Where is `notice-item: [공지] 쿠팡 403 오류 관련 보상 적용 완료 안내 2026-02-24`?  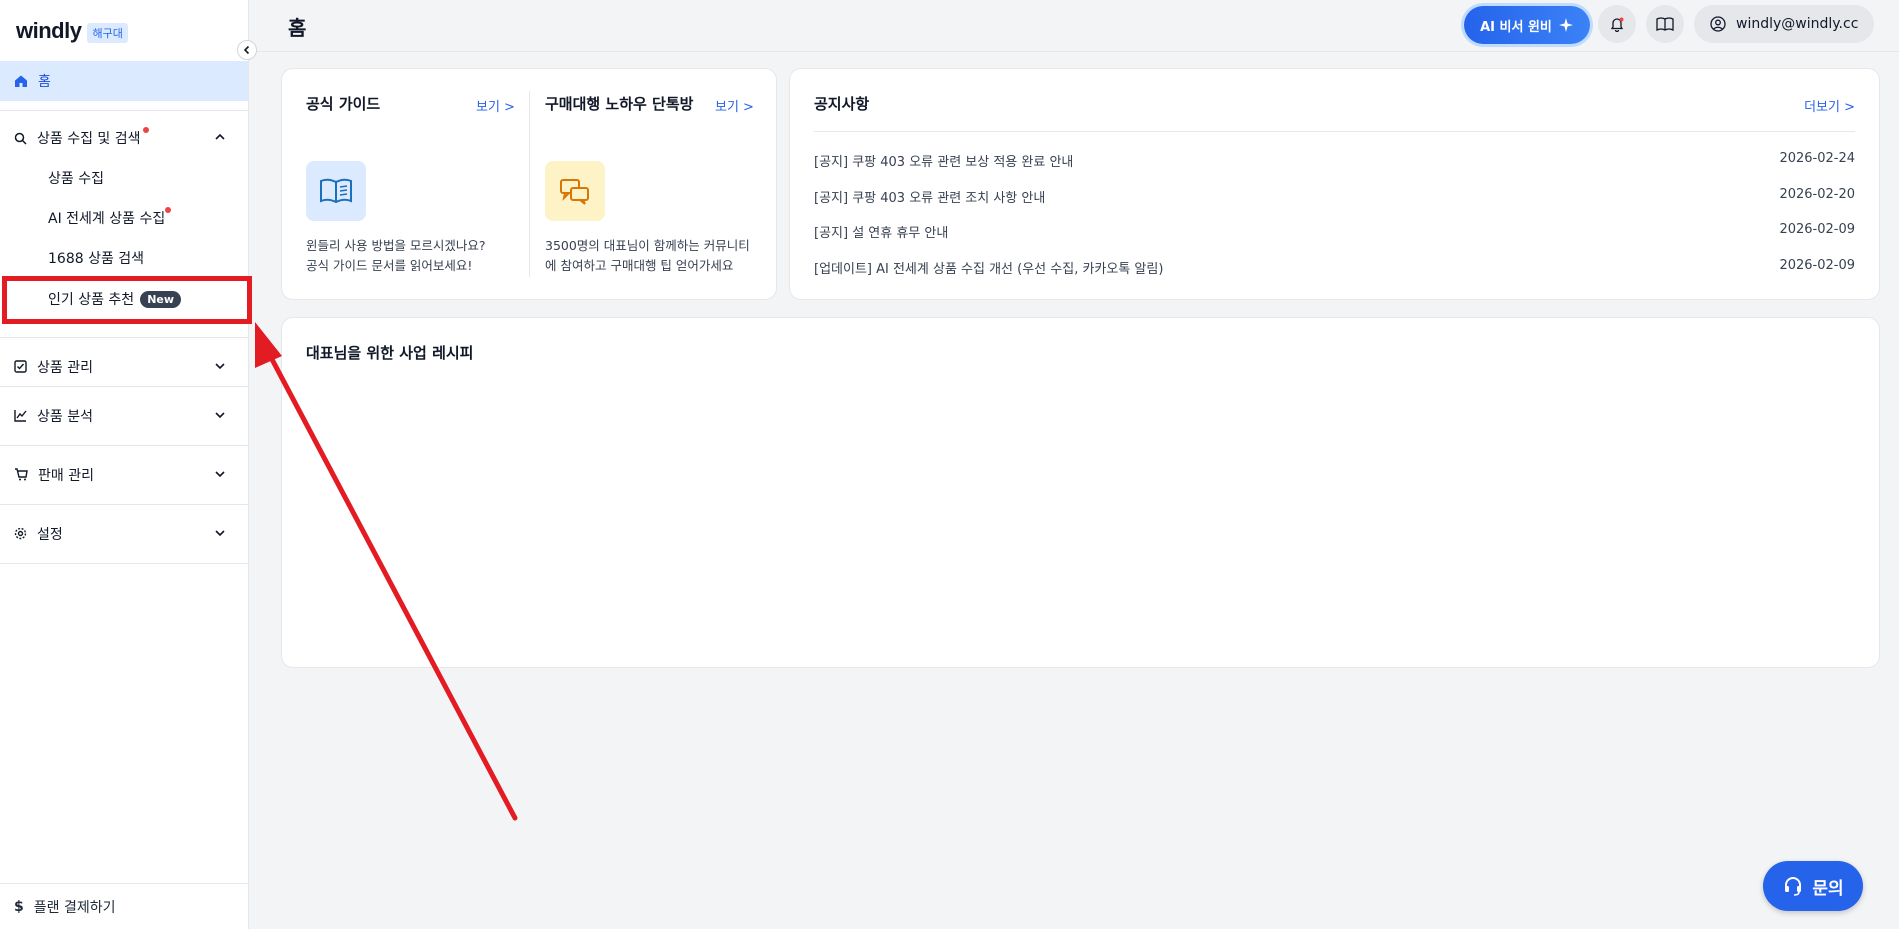 notice-item: [공지] 쿠팡 403 오류 관련 보상 적용 완료 안내 2026-02-24 is located at coordinates (1334, 161).